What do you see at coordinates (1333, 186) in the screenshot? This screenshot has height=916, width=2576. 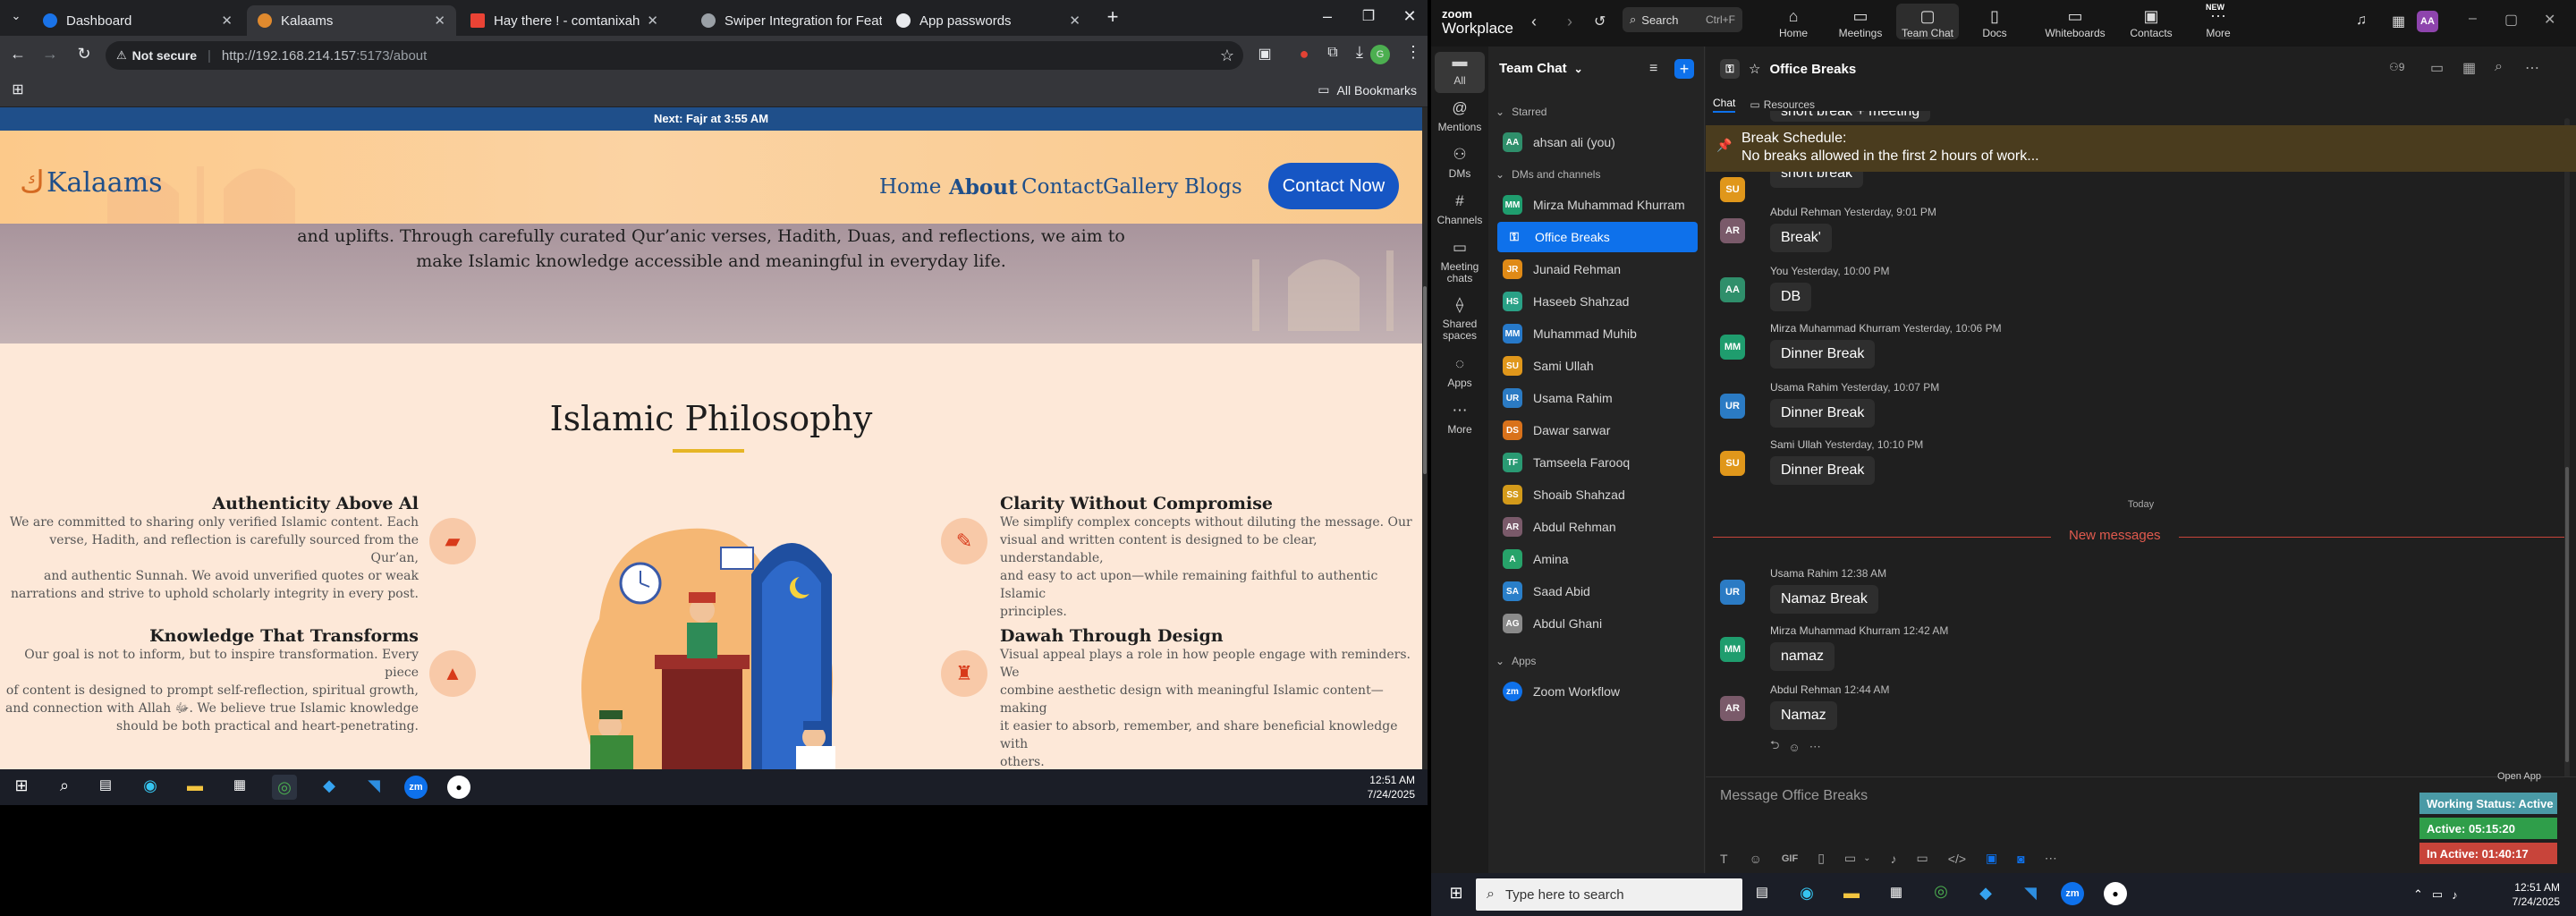 I see `contact-now-button: Contact Now` at bounding box center [1333, 186].